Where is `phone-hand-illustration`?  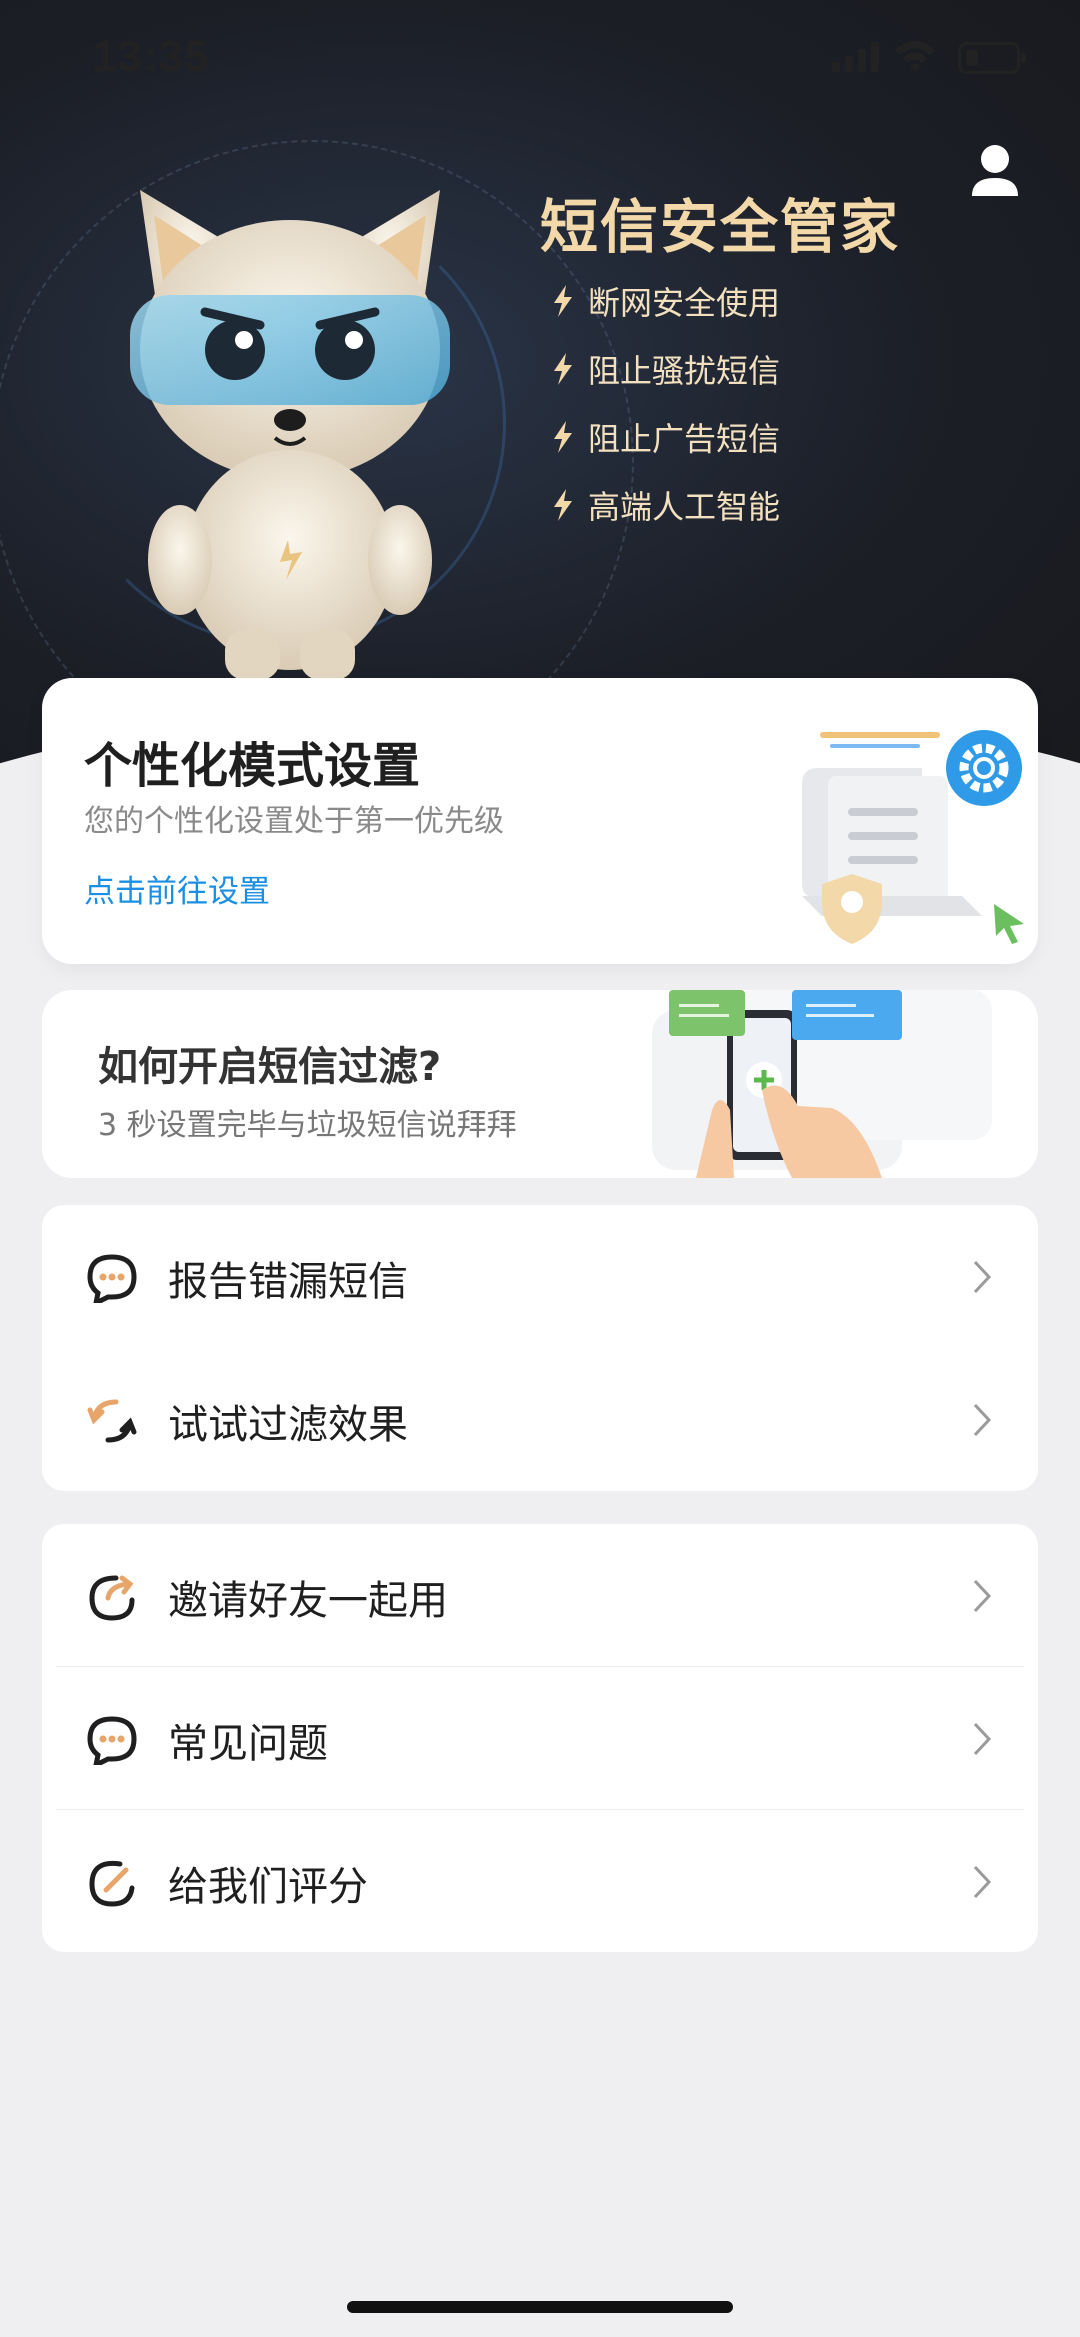
phone-hand-illustration is located at coordinates (822, 1084).